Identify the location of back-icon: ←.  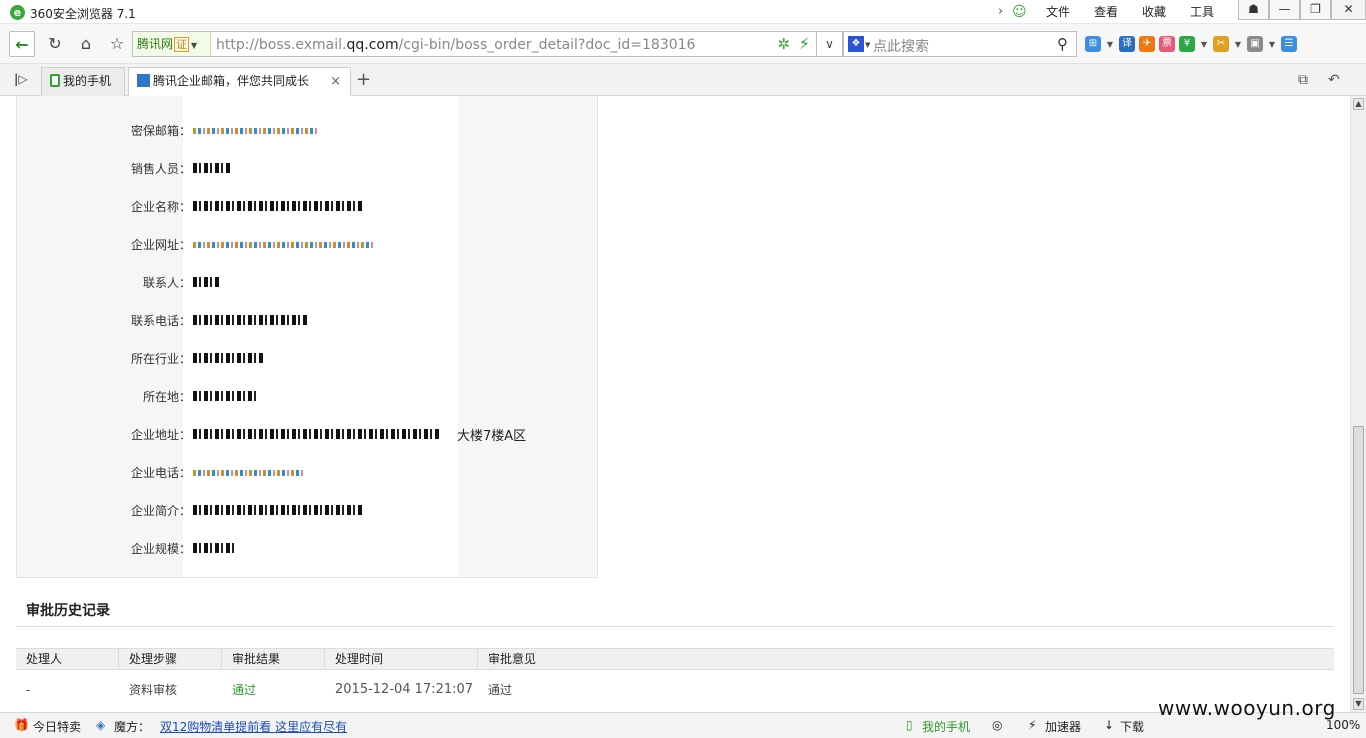
(22, 44).